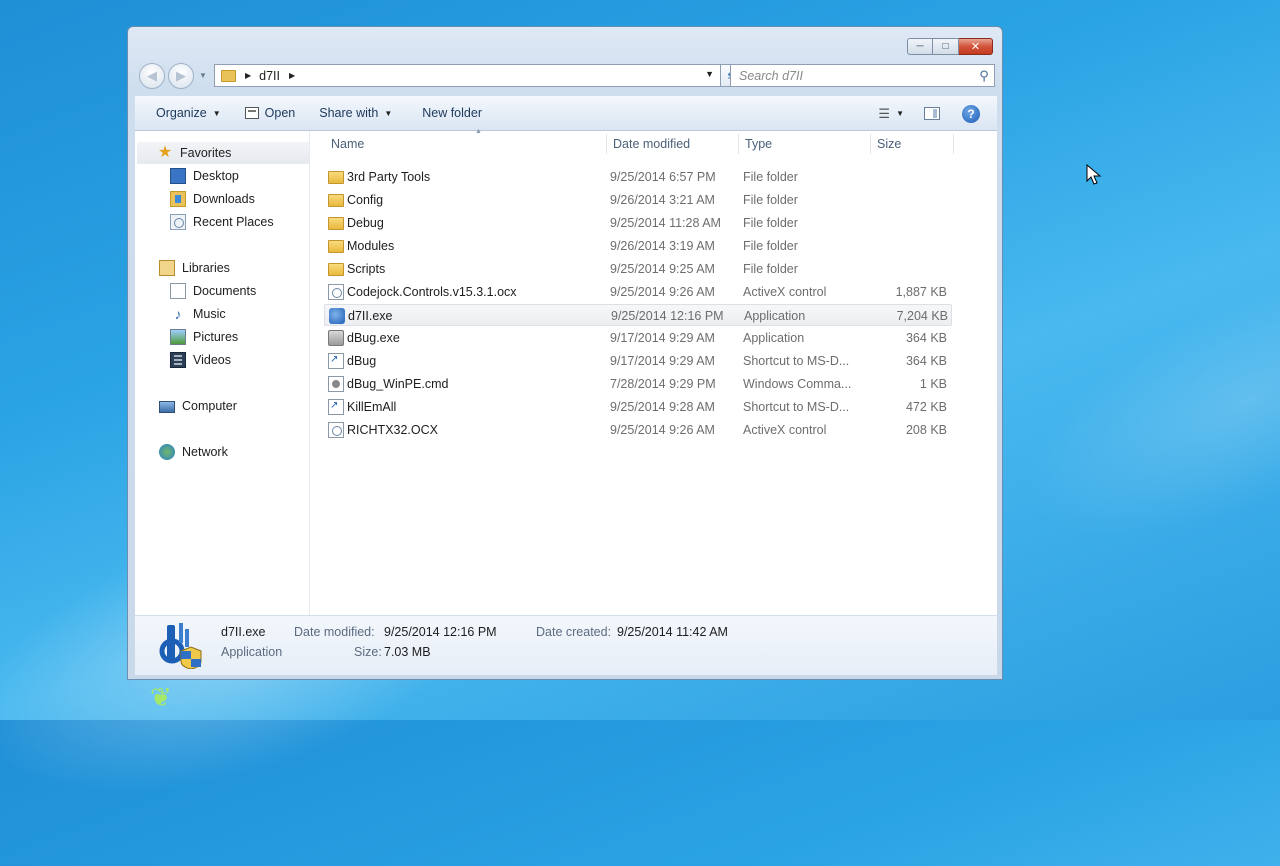 The image size is (1280, 866). Describe the element at coordinates (971, 113) in the screenshot. I see `help-icon: ?` at that location.